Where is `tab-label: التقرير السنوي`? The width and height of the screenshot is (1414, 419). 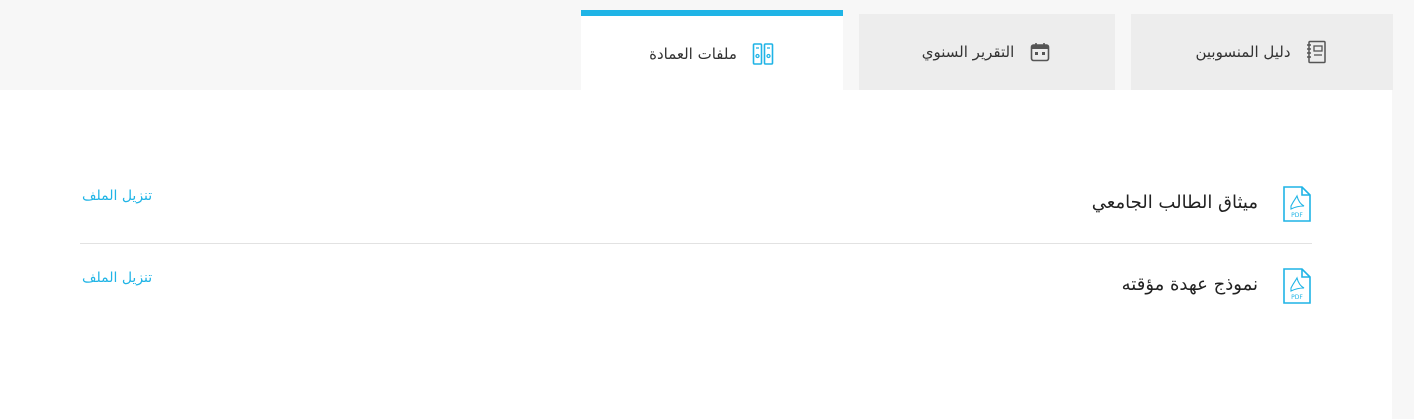
tab-label: التقرير السنوي is located at coordinates (968, 52).